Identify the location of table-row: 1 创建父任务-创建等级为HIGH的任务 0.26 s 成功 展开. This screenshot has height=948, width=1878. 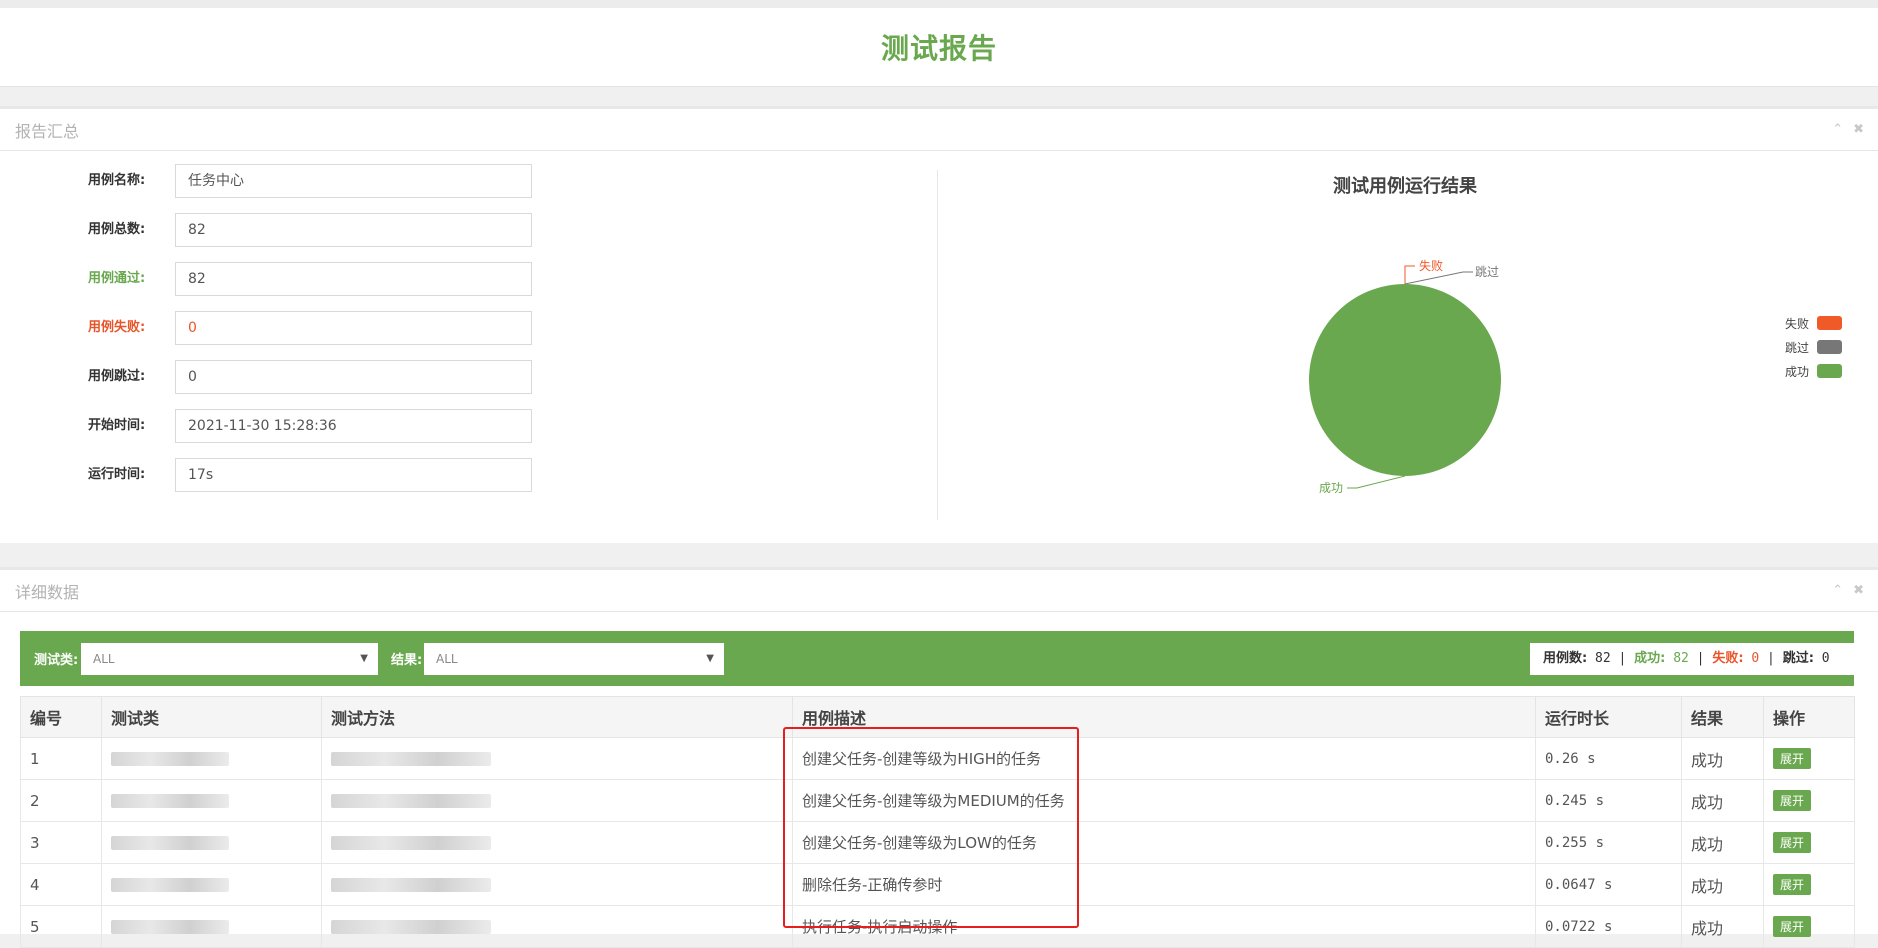
(937, 758).